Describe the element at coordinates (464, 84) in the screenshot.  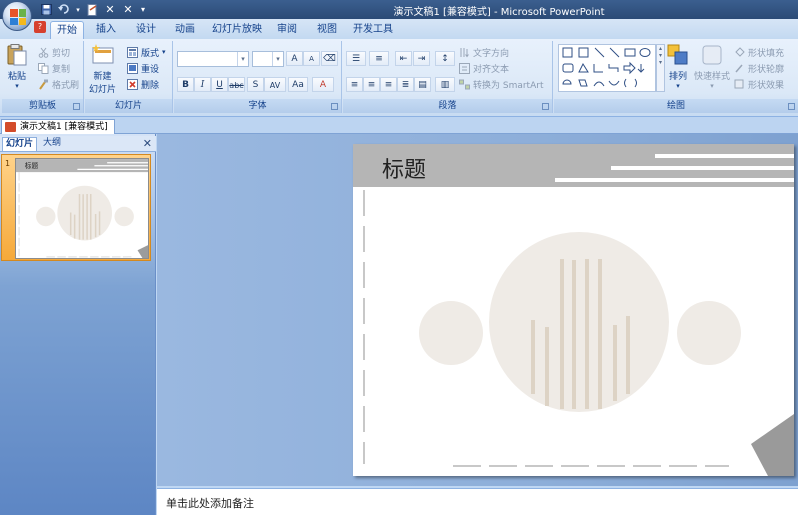
I see `smartart-icon` at that location.